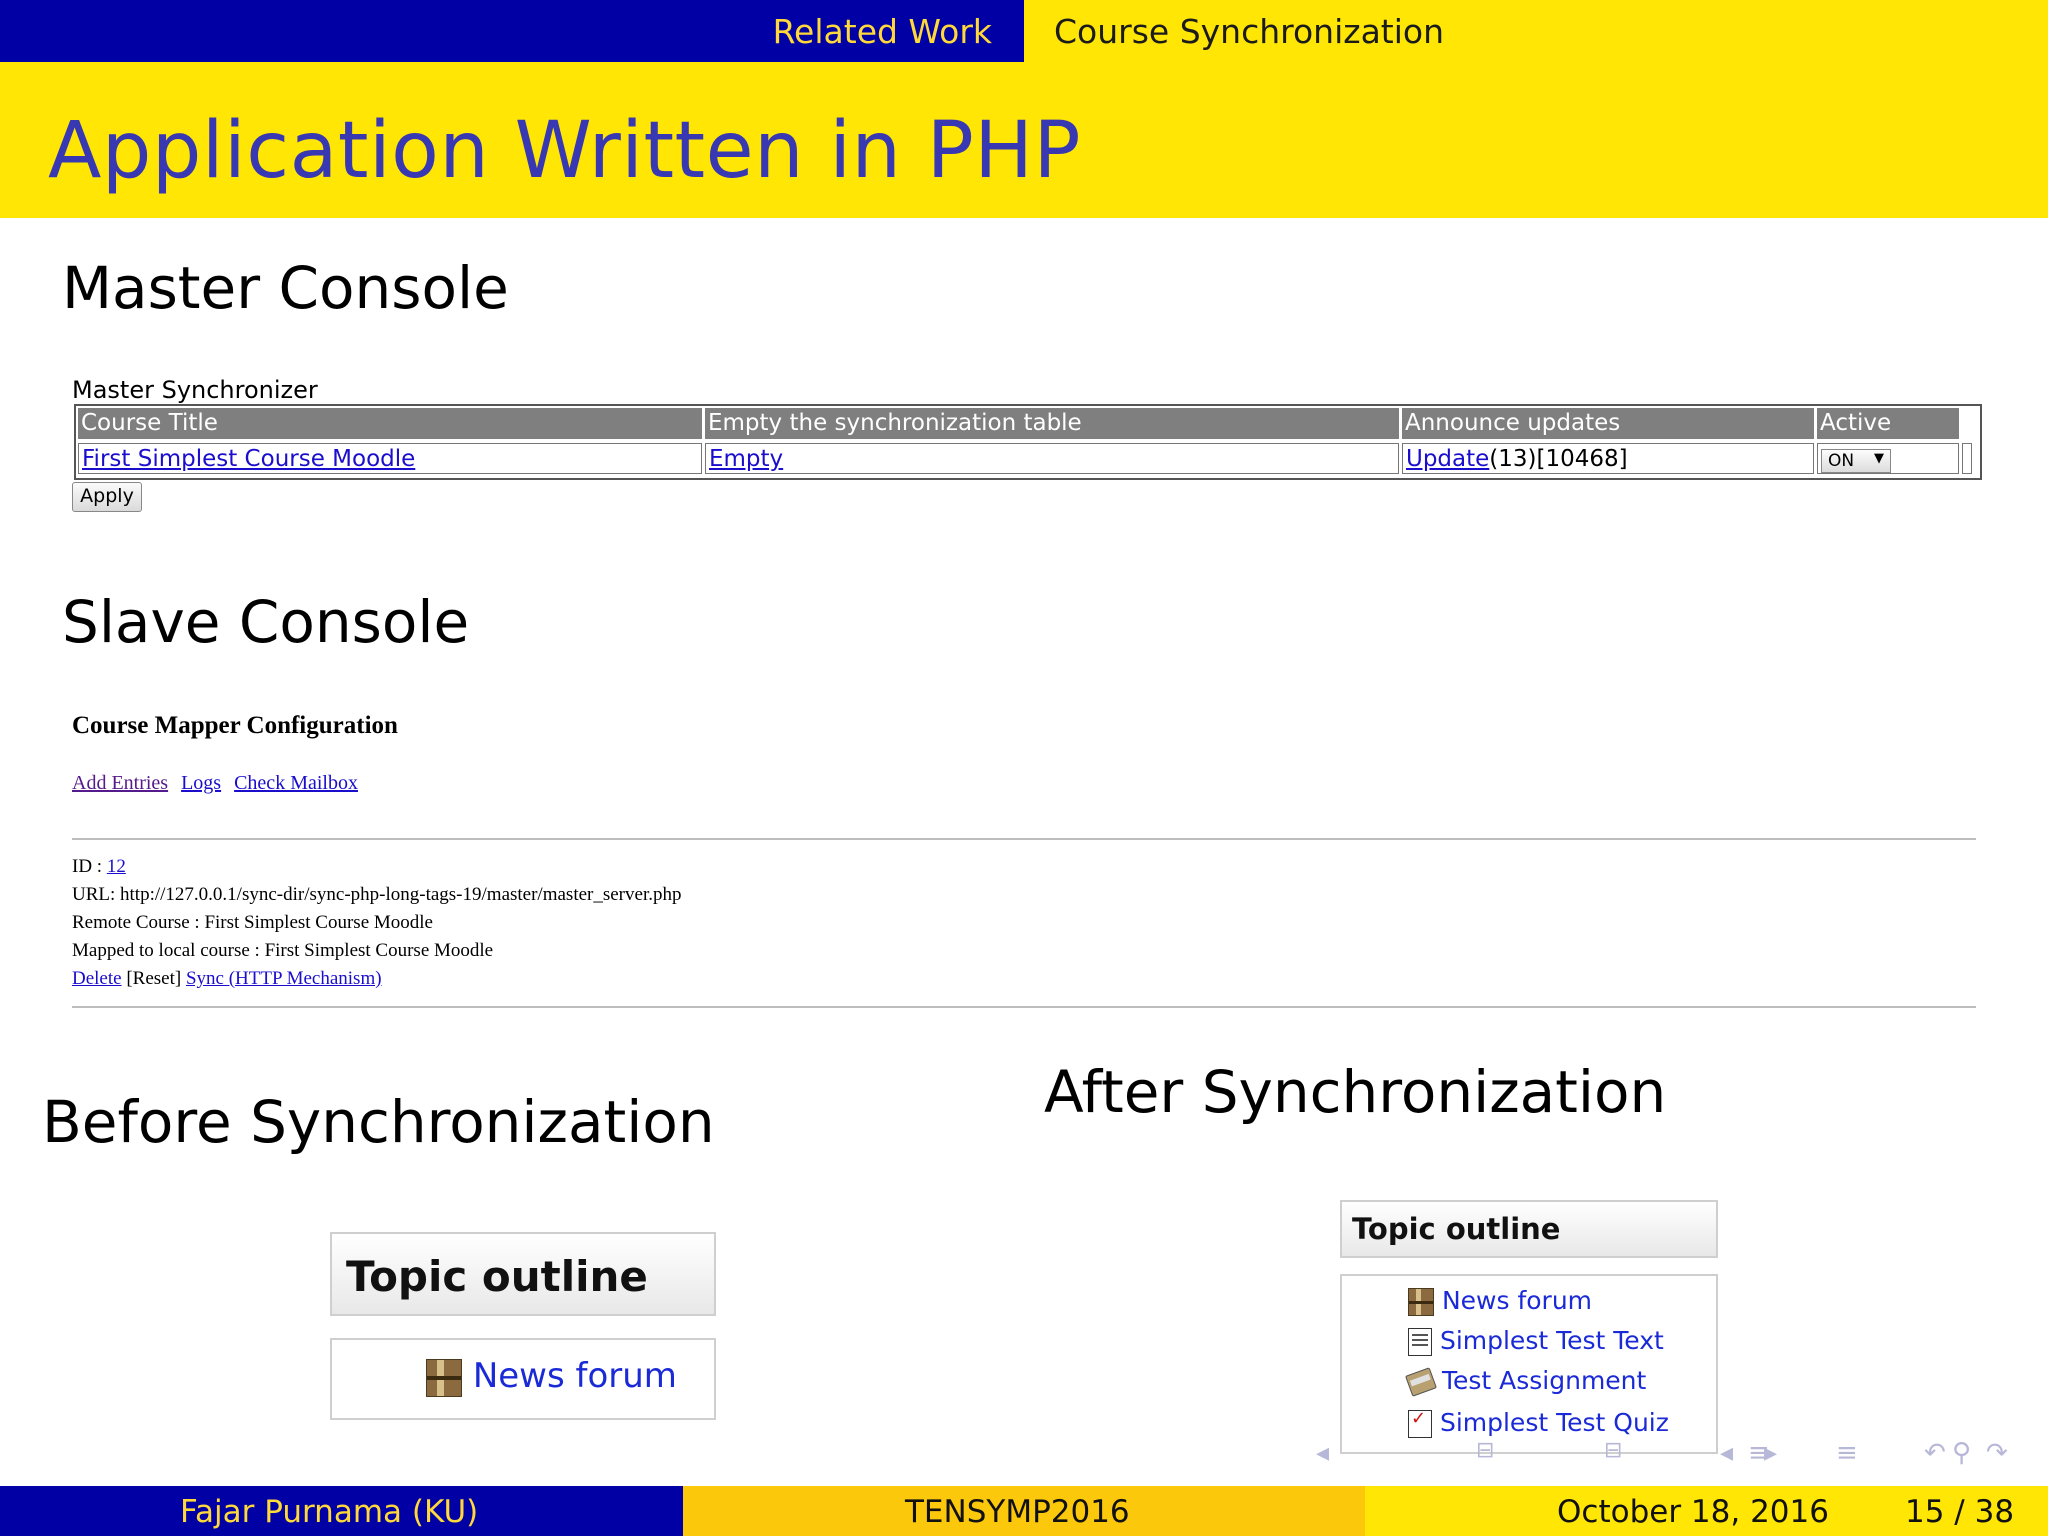  Describe the element at coordinates (1935, 1455) in the screenshot. I see `nav-back-icon: ↶` at that location.